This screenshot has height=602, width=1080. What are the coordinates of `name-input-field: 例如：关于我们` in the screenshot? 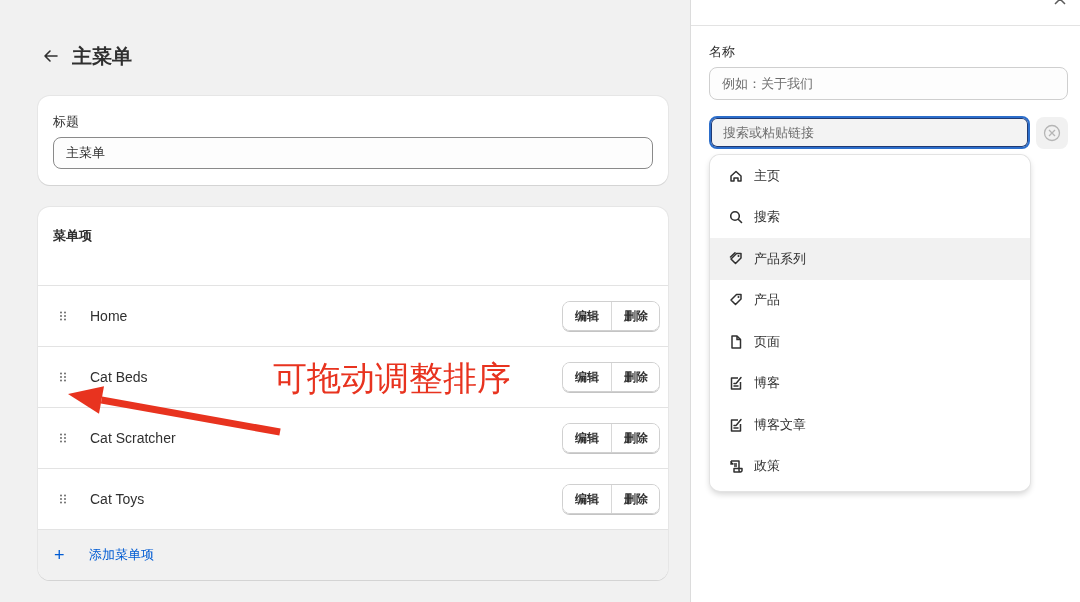 It's located at (888, 83).